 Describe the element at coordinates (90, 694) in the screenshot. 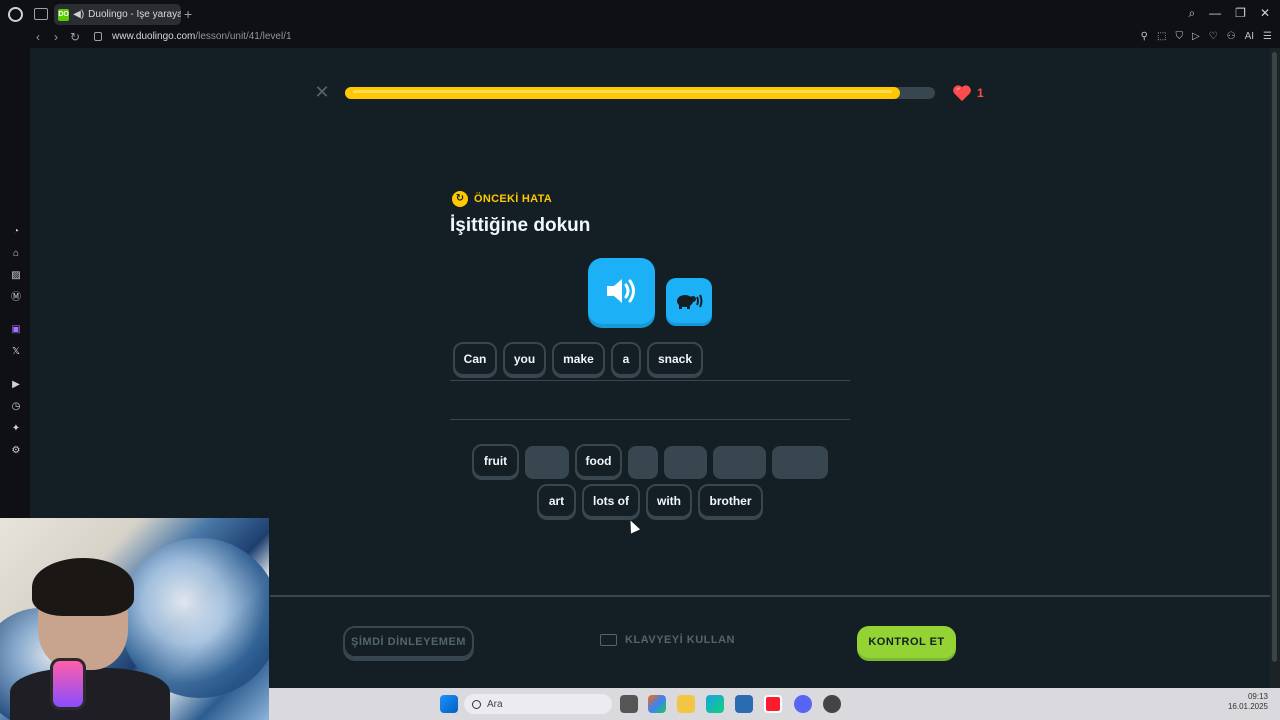

I see `streamer-body` at that location.